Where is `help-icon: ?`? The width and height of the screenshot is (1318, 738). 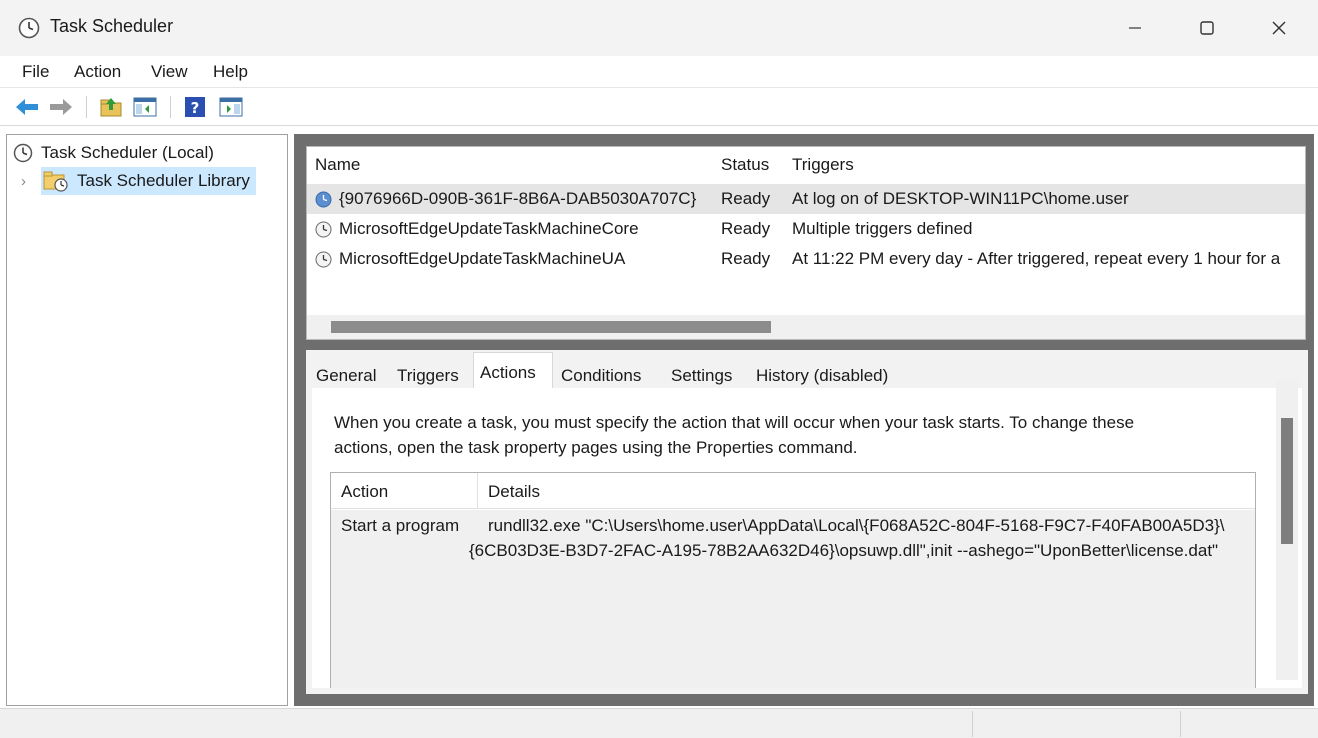
help-icon: ? is located at coordinates (195, 107).